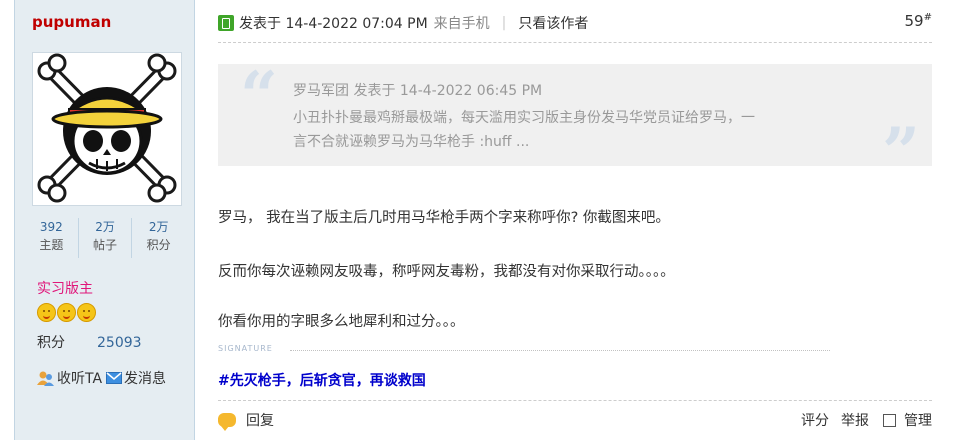  What do you see at coordinates (145, 379) in the screenshot?
I see `message-label: 发消息` at bounding box center [145, 379].